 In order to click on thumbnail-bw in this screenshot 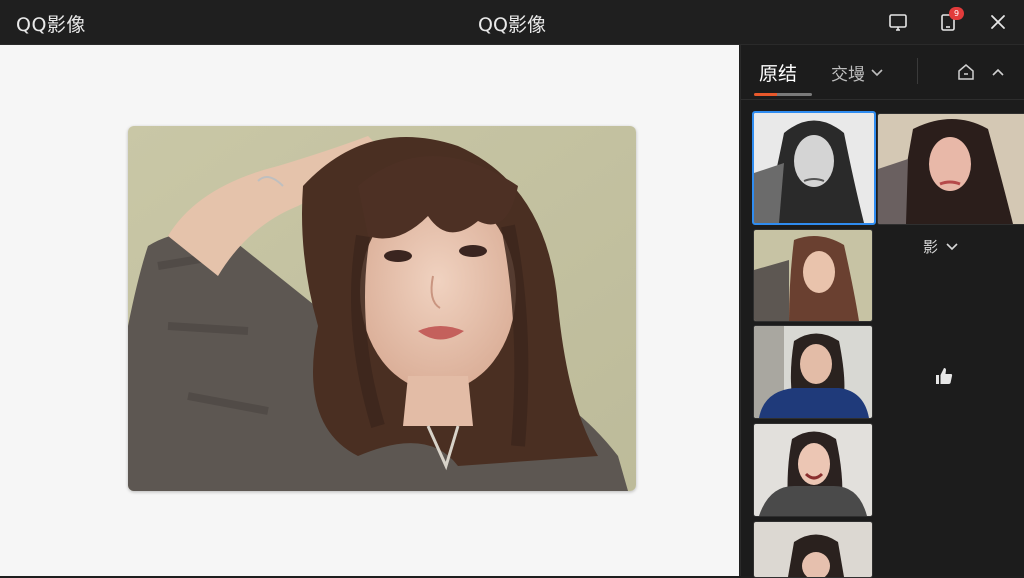, I will do `click(814, 168)`.